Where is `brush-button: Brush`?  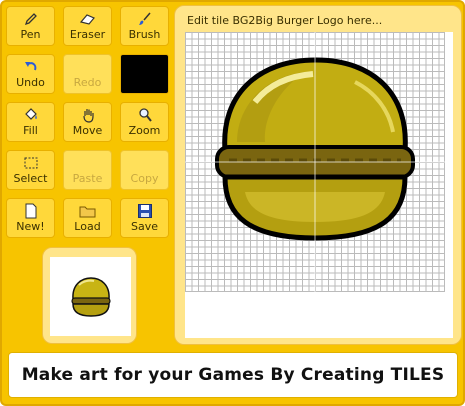 brush-button: Brush is located at coordinates (144, 26).